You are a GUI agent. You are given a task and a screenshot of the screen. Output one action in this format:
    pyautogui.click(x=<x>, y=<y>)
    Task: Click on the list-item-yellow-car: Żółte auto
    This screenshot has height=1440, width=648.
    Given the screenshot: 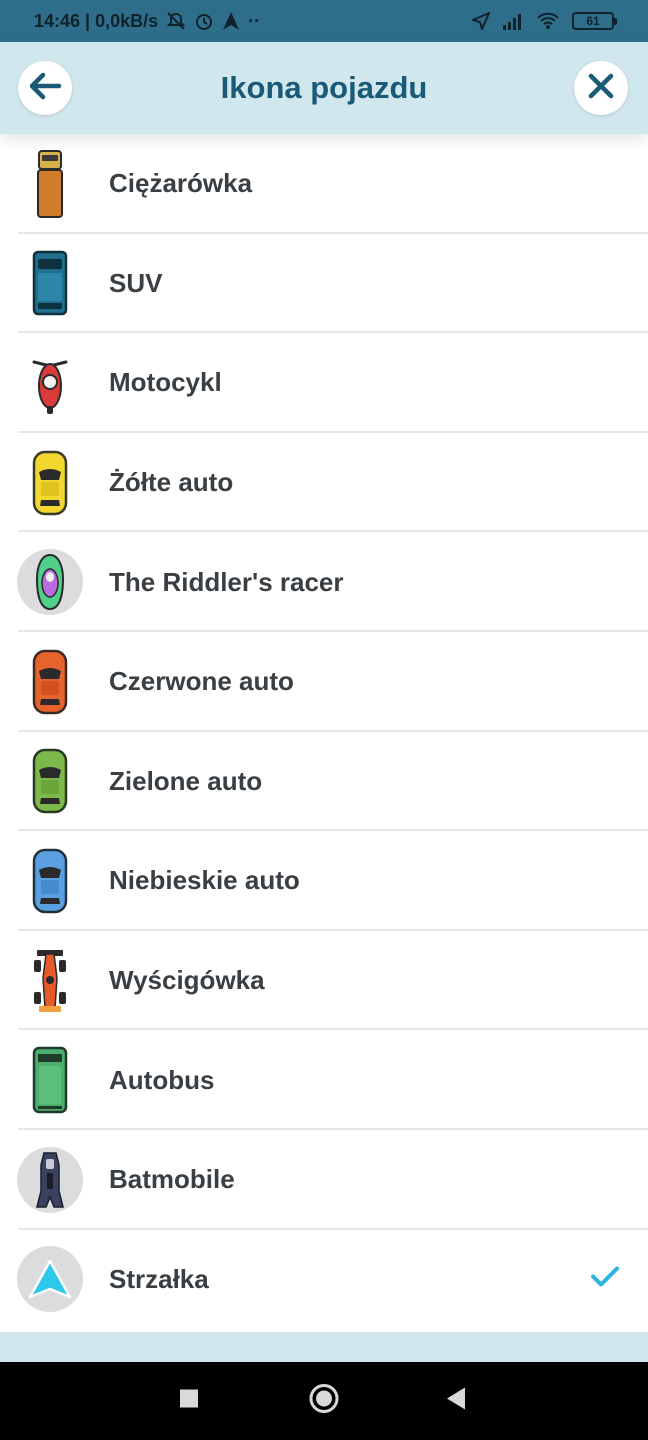 What is the action you would take?
    pyautogui.click(x=324, y=483)
    